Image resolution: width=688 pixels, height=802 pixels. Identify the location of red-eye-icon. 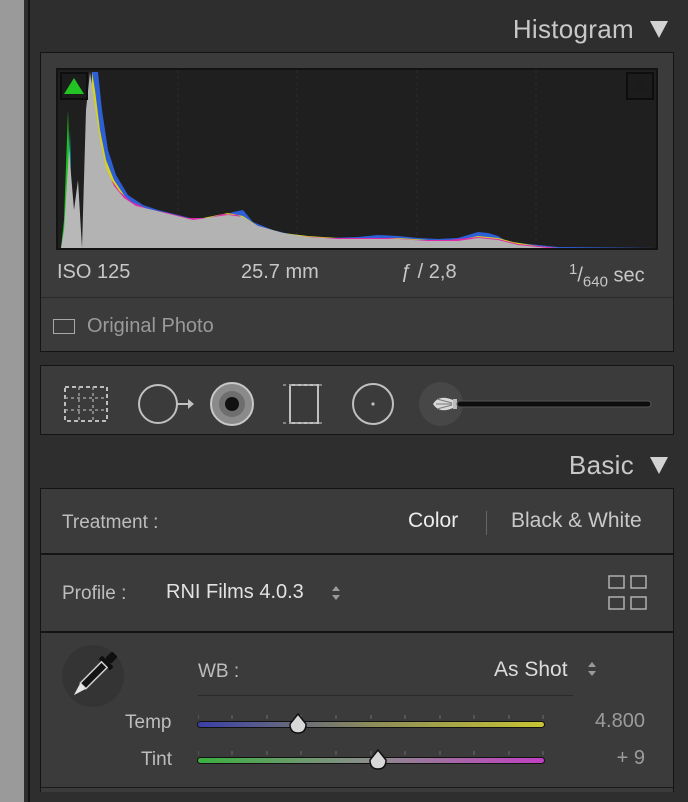
(232, 404).